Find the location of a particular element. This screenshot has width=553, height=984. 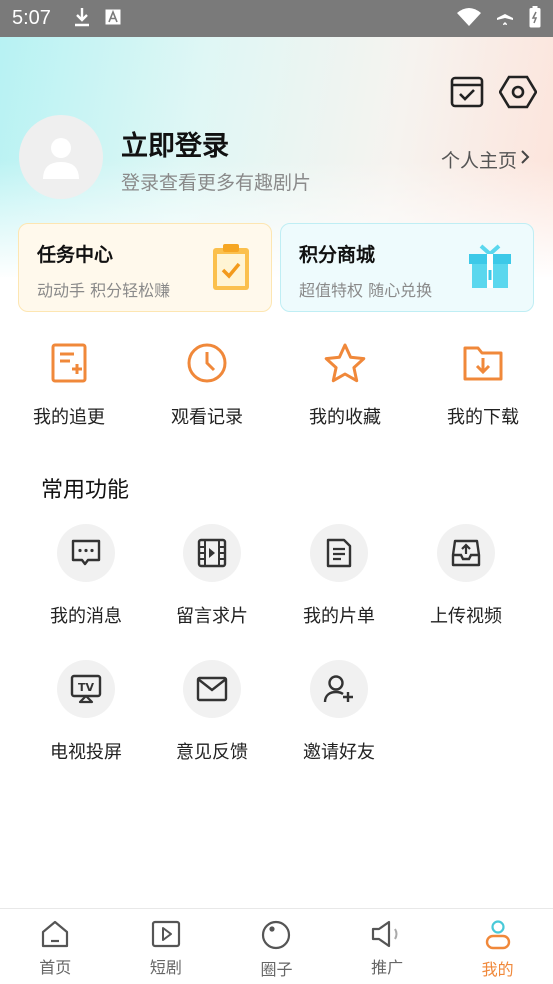

tab-label: 首页 is located at coordinates (55, 967).